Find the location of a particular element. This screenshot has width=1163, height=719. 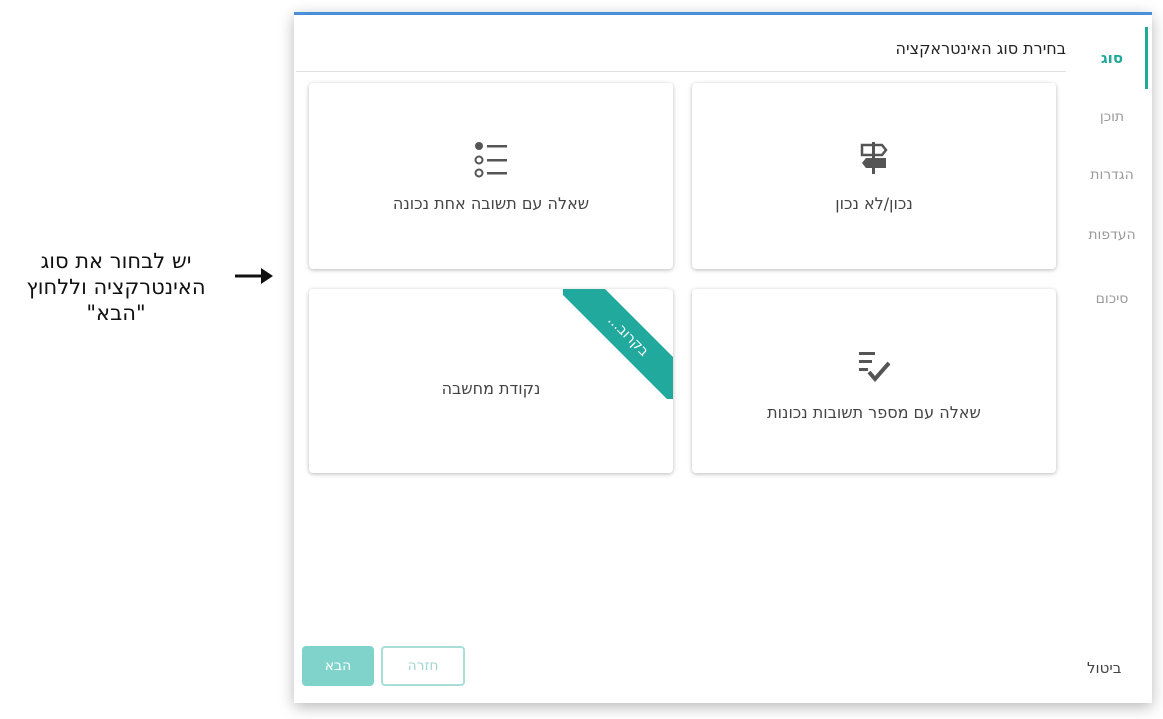

arrow-right-icon is located at coordinates (254, 276).